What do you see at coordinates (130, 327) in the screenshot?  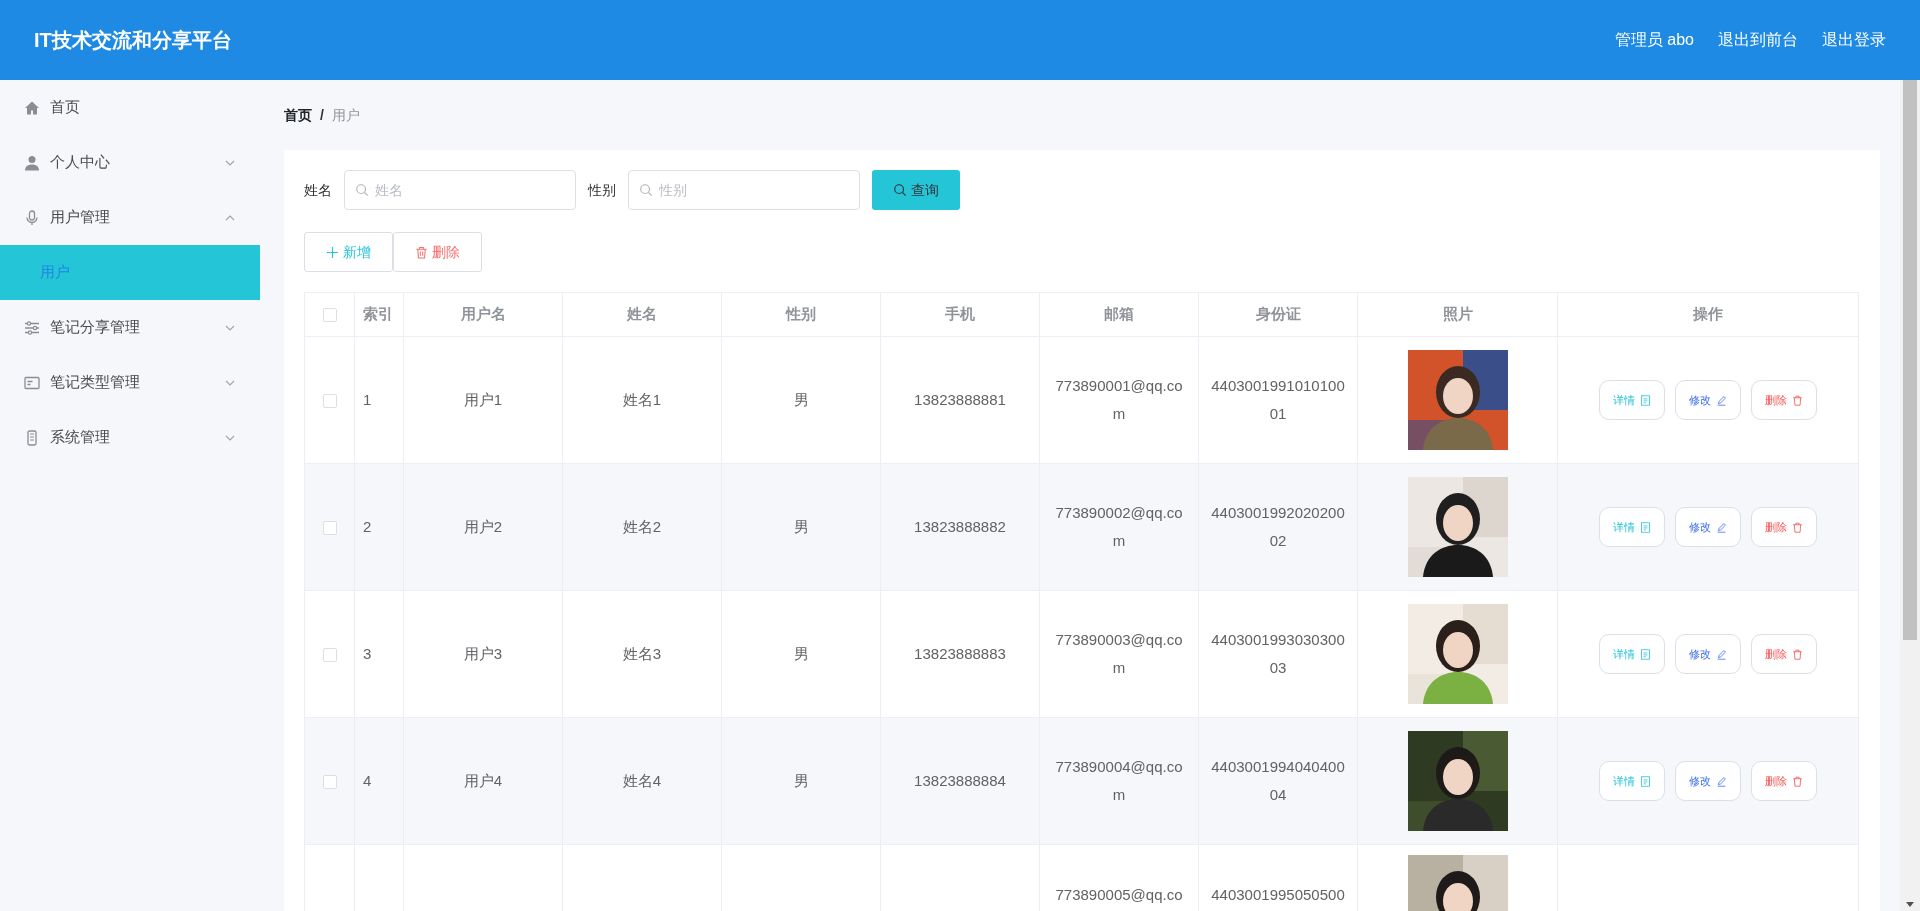 I see `sidebar-item: 笔记分享管理` at bounding box center [130, 327].